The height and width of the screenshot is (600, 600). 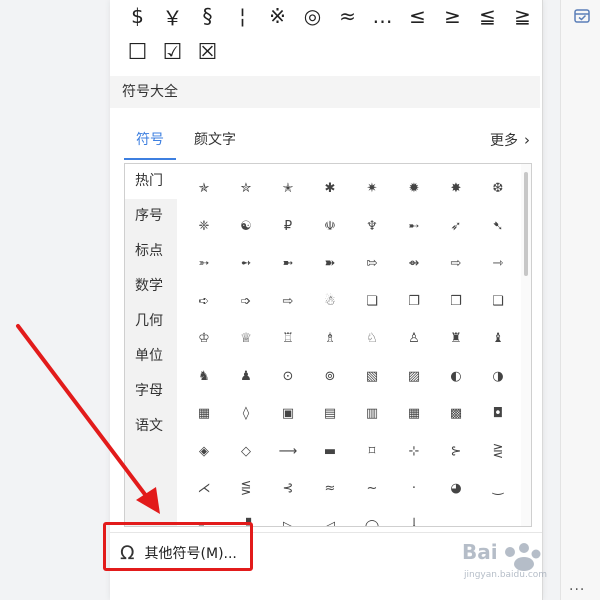 I want to click on annotation-arrow-line, so click(x=85, y=415).